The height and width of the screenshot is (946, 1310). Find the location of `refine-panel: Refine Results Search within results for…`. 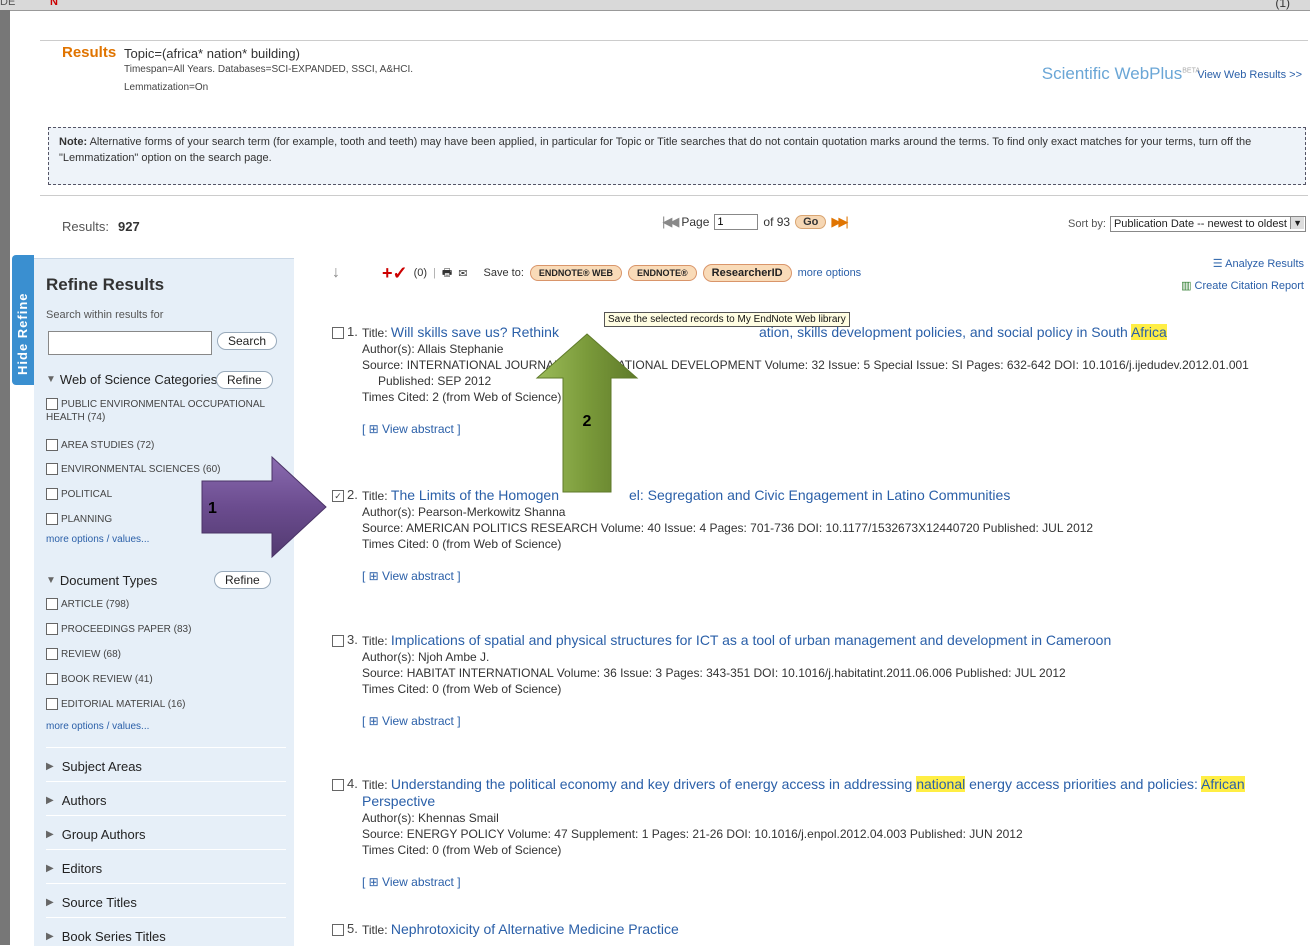

refine-panel: Refine Results Search within results for… is located at coordinates (164, 602).